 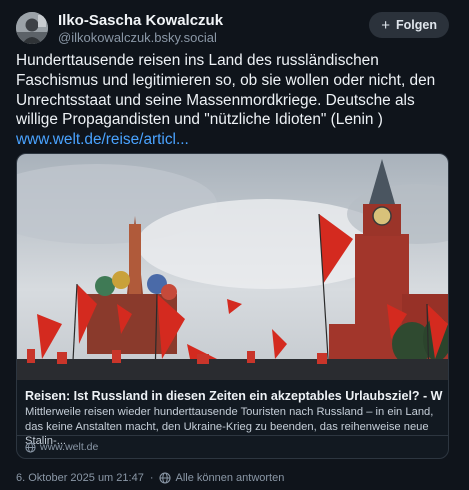 I want to click on reply-settings-label: Alle können antworten, so click(x=230, y=478).